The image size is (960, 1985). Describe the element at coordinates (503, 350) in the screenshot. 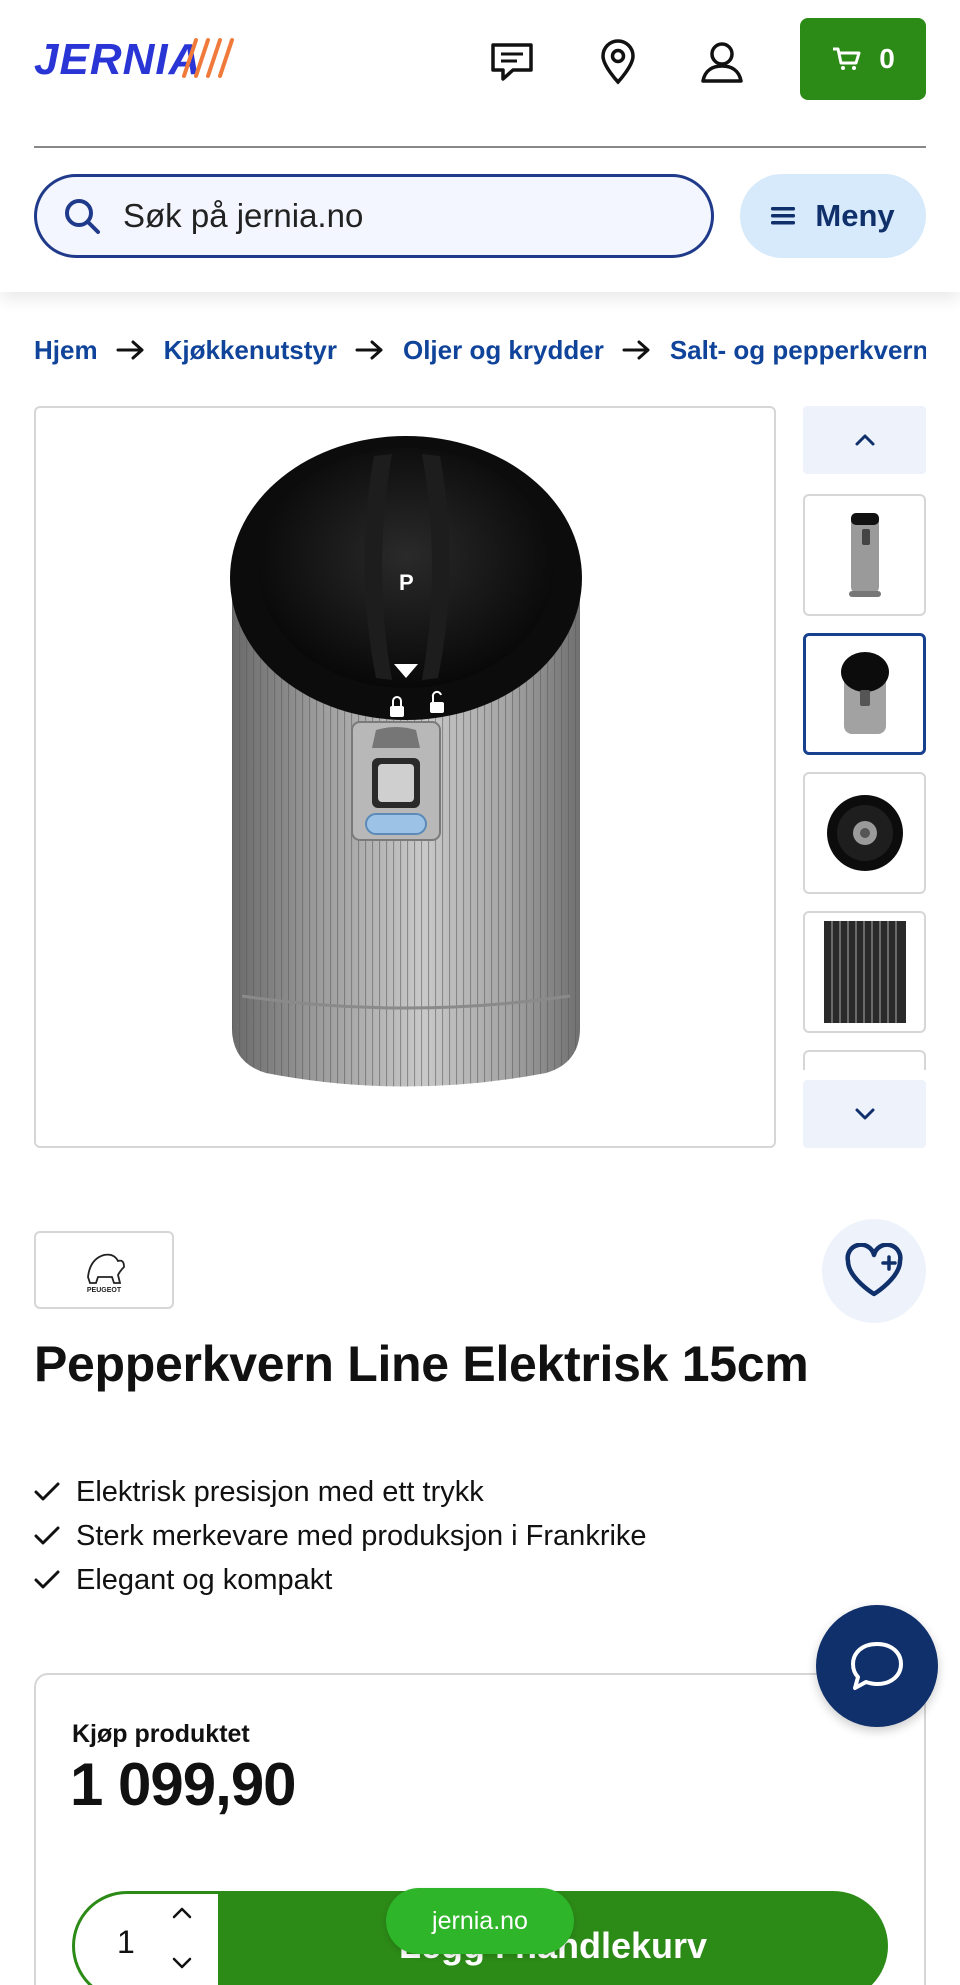

I see `breadcrumb-item-oljer-og-krydder: Oljer og krydder` at that location.